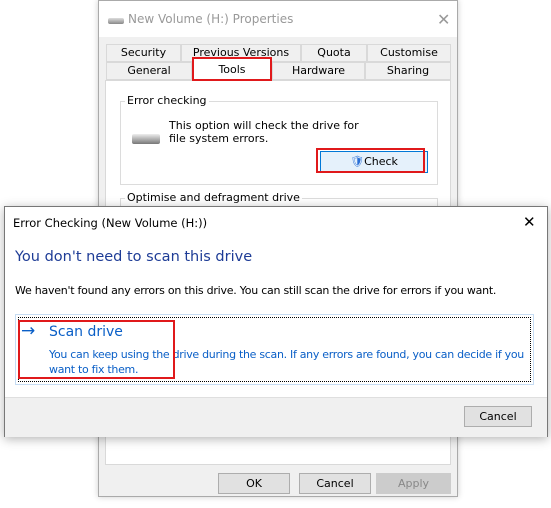 This screenshot has height=508, width=551. What do you see at coordinates (334, 53) in the screenshot?
I see `tab-quota: Quota` at bounding box center [334, 53].